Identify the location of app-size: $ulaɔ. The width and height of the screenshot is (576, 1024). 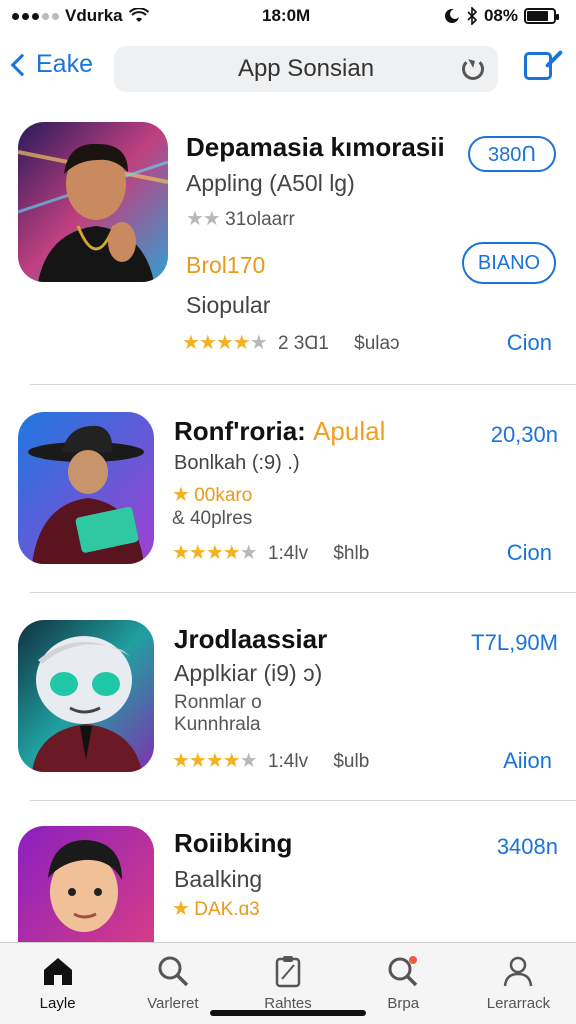
(377, 343).